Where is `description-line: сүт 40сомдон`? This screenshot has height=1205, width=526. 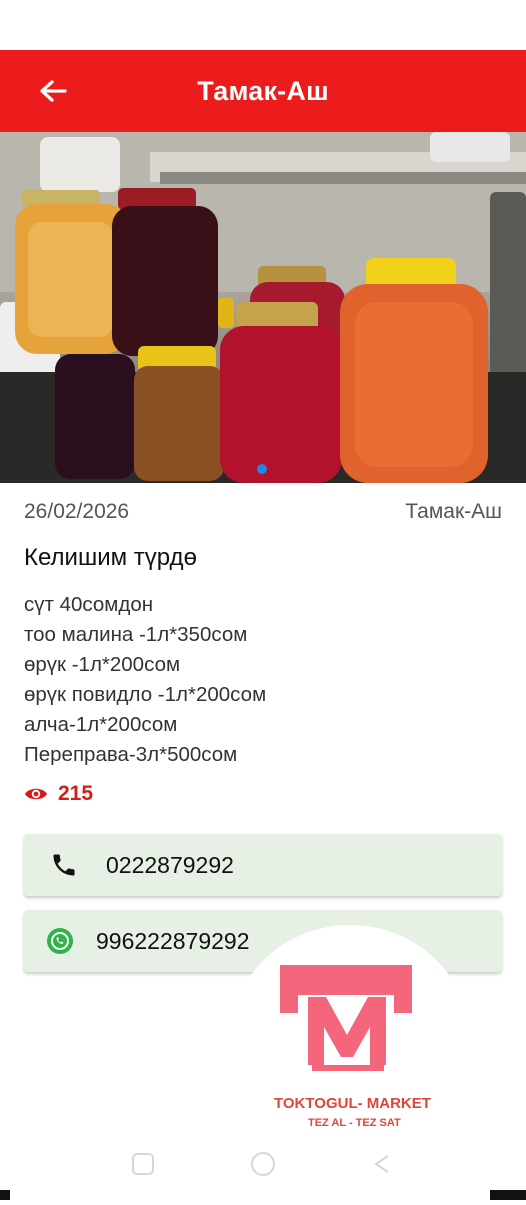
description-line: сүт 40сомдон is located at coordinates (89, 604).